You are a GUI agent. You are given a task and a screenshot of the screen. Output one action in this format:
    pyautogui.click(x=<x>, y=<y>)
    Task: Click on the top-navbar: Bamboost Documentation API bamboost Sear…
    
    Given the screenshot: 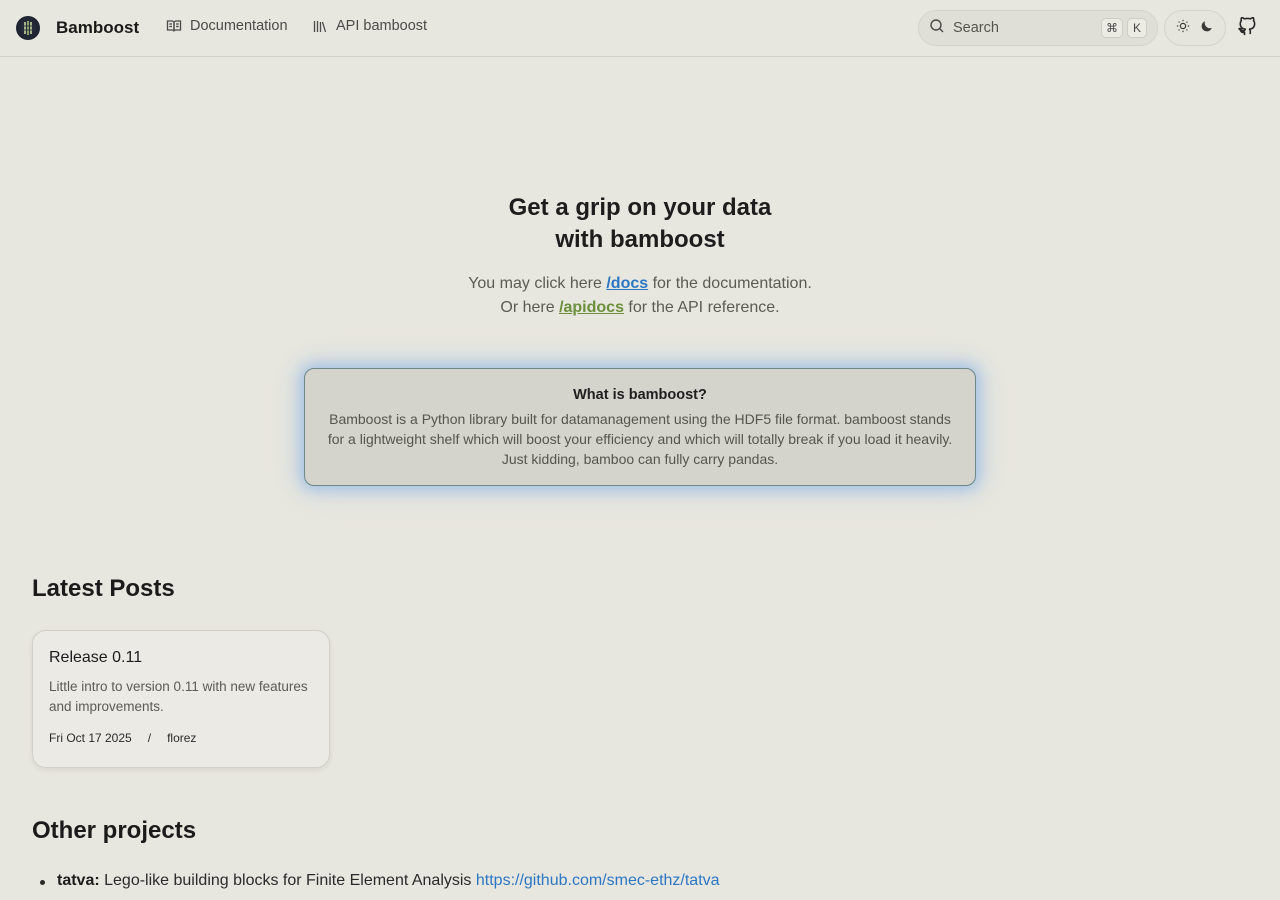 What is the action you would take?
    pyautogui.click(x=640, y=28)
    